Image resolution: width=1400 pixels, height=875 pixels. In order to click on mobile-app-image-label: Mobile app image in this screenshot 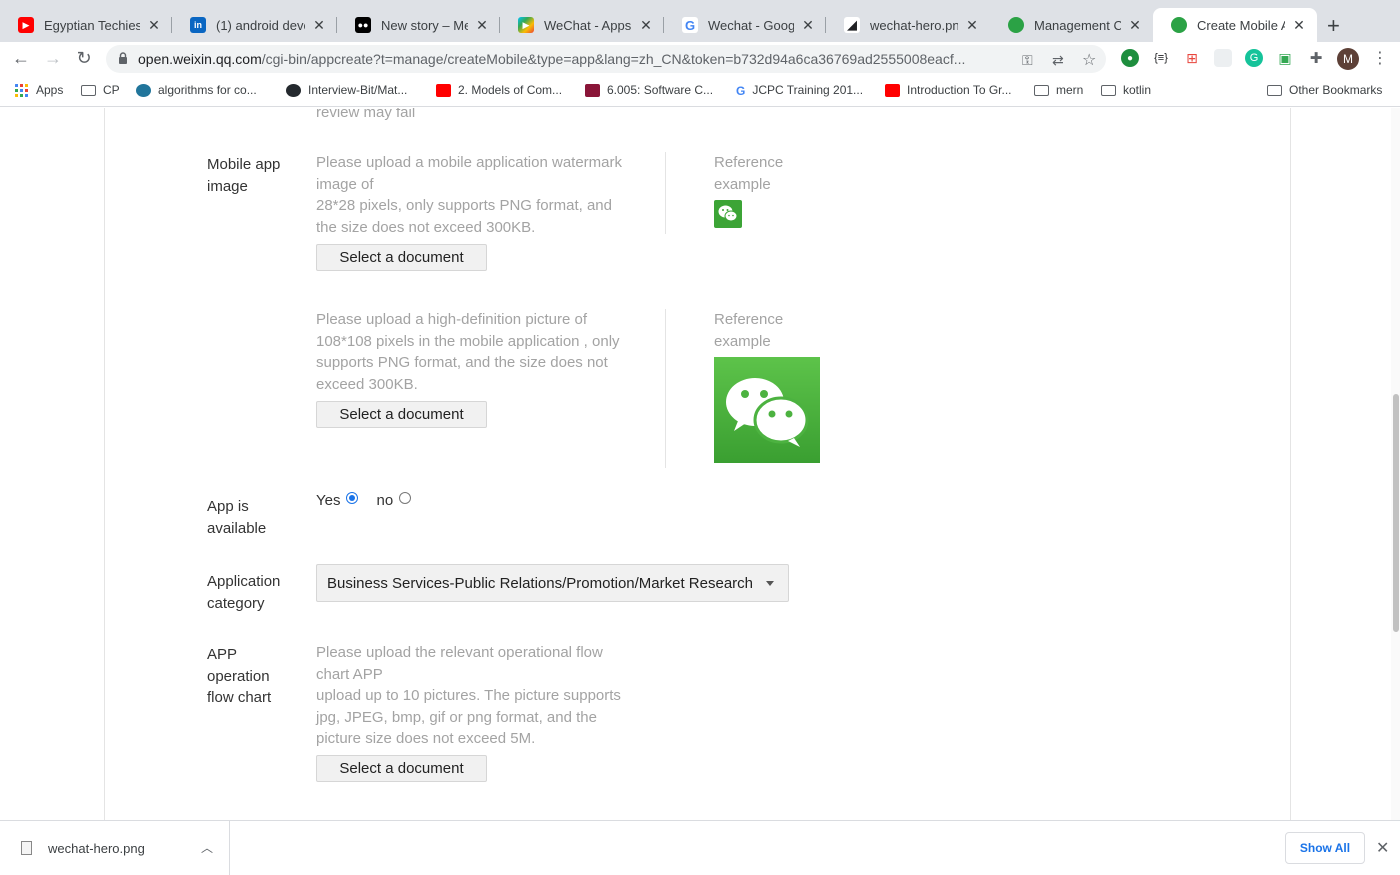, I will do `click(243, 175)`.